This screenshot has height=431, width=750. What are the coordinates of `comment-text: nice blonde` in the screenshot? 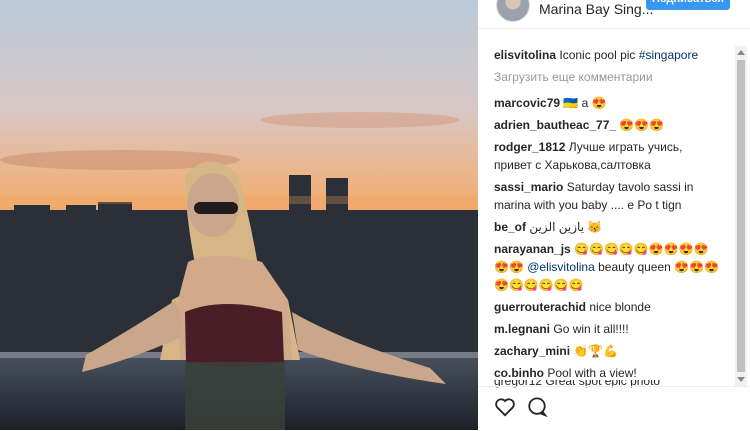 It's located at (620, 307).